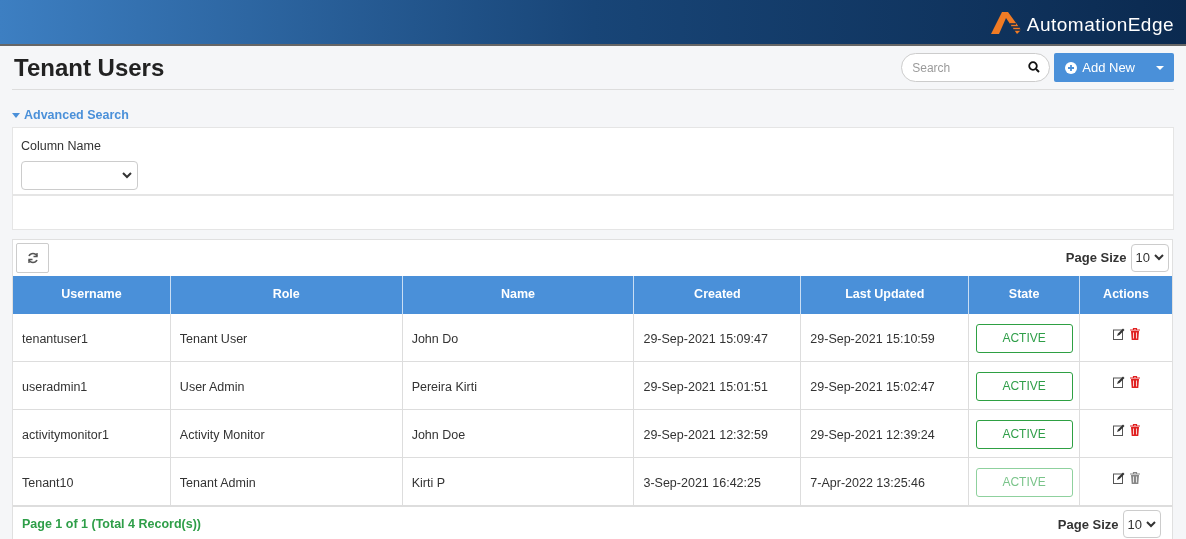 This screenshot has height=539, width=1186. I want to click on refresh-button, so click(32, 257).